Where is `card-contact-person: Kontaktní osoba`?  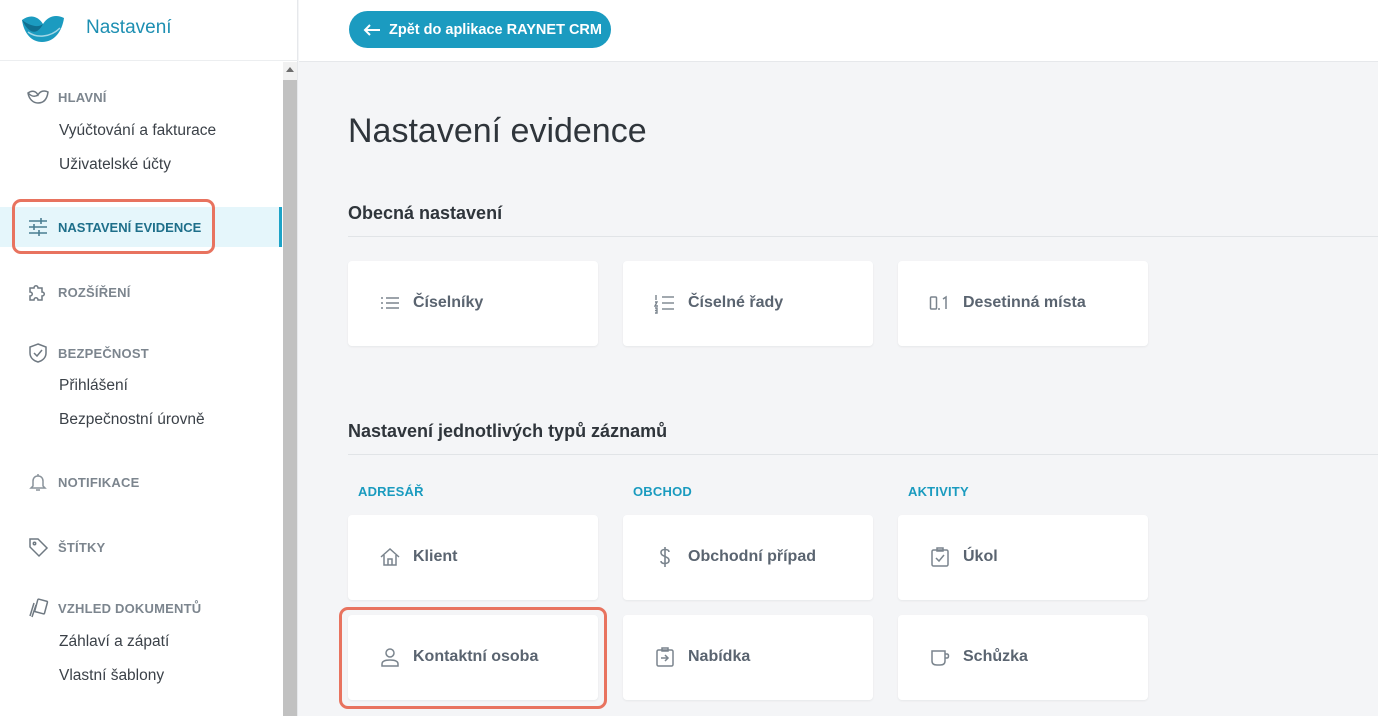 card-contact-person: Kontaktní osoba is located at coordinates (473, 657).